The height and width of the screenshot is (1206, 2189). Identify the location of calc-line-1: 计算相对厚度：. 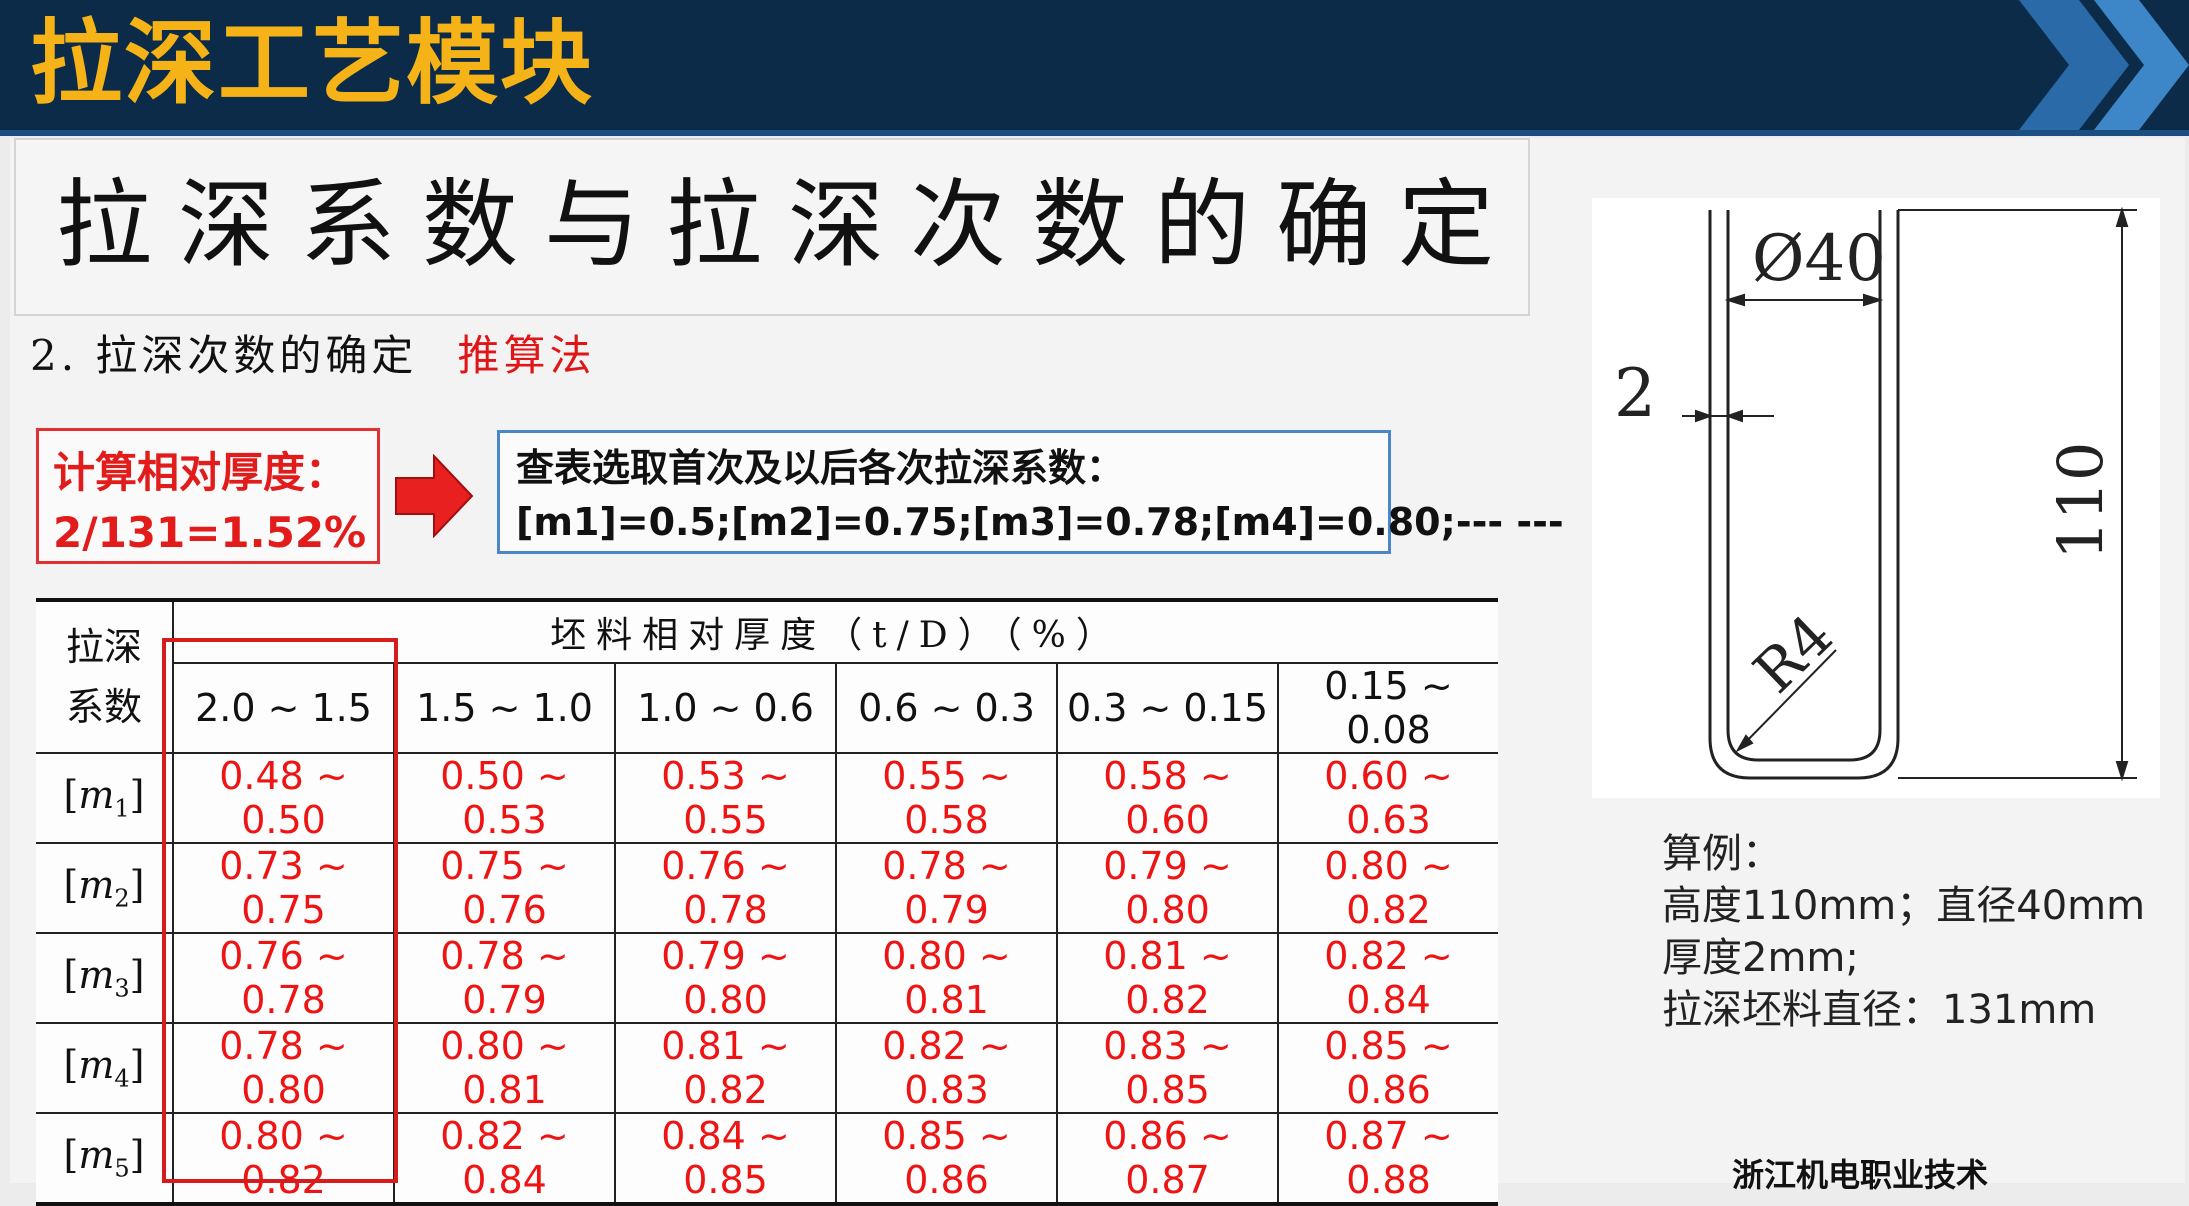
(200, 472).